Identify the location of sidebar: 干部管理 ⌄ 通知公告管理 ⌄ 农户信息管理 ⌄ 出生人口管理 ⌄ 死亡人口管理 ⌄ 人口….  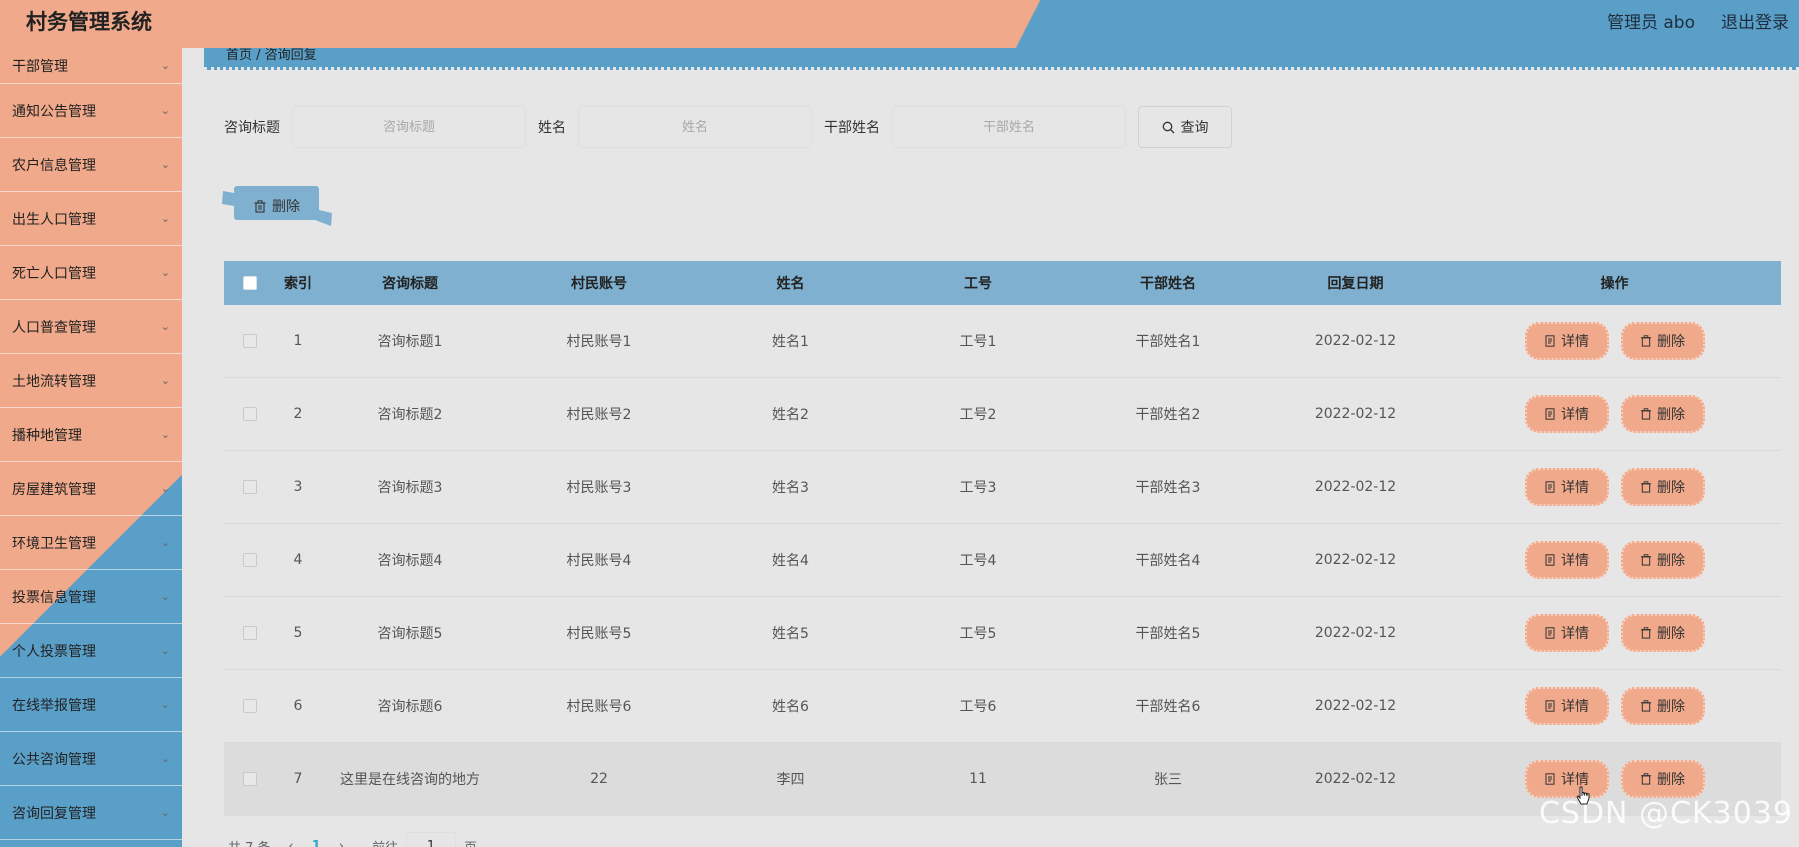
(91, 447).